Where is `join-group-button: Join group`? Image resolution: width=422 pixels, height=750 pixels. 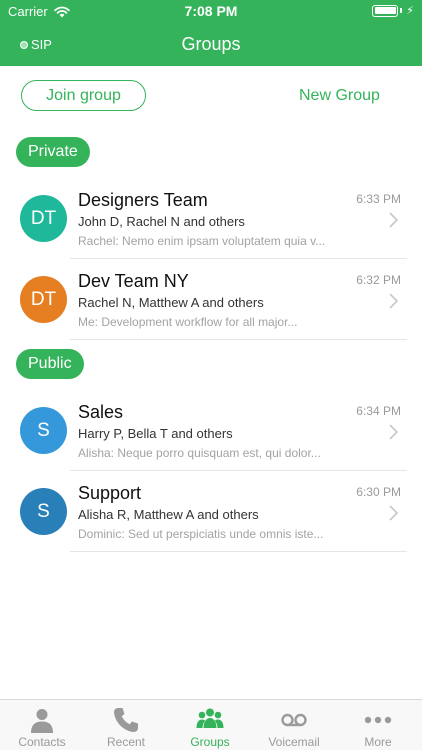
join-group-button: Join group is located at coordinates (83, 95).